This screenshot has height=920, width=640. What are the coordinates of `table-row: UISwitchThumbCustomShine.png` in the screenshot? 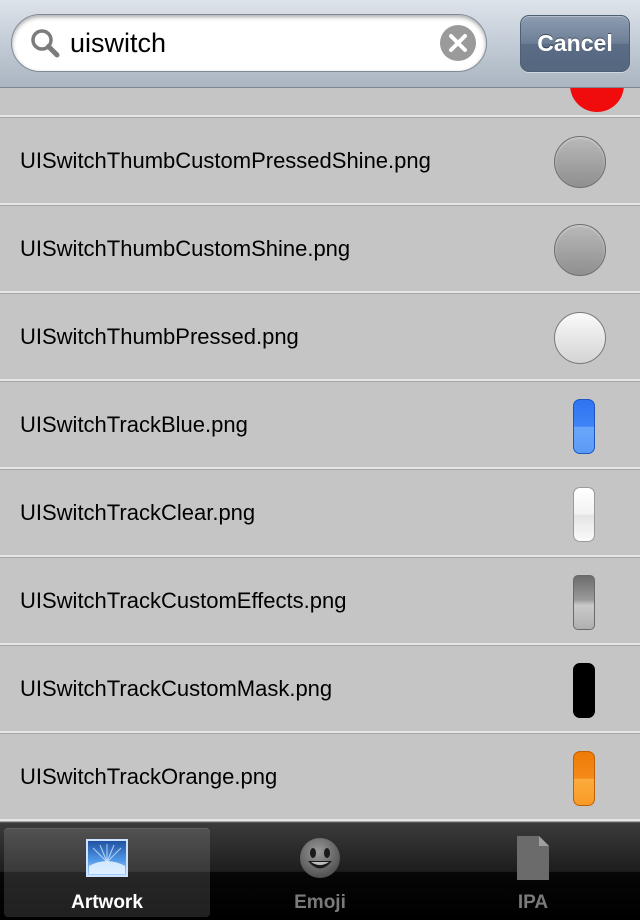 It's located at (320, 250).